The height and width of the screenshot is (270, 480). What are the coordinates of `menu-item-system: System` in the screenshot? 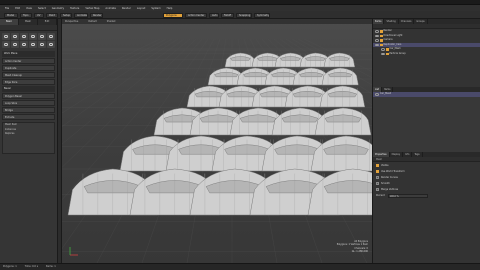 It's located at (155, 8).